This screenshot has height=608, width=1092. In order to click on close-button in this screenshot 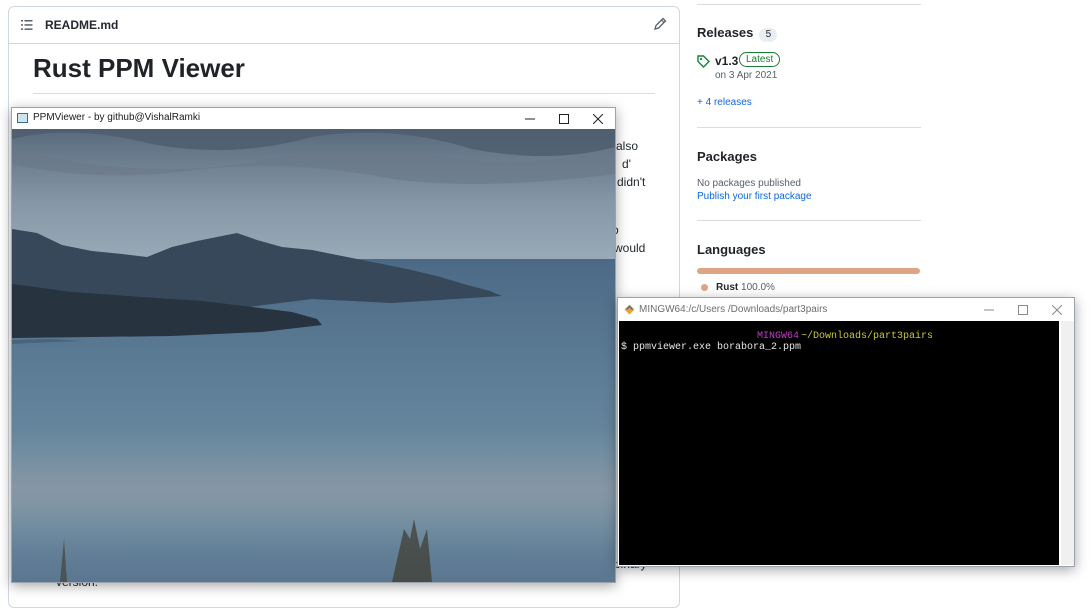, I will do `click(598, 118)`.